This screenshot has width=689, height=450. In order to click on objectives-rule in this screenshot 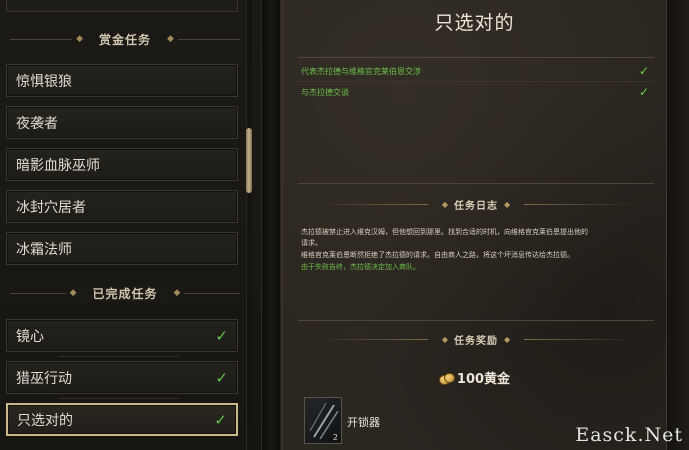, I will do `click(476, 183)`.